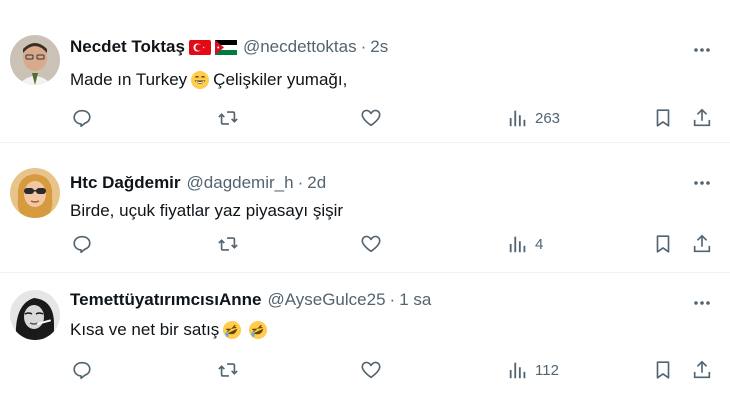  Describe the element at coordinates (165, 300) in the screenshot. I see `display-name: TemettüyatırımcısıAnne` at that location.